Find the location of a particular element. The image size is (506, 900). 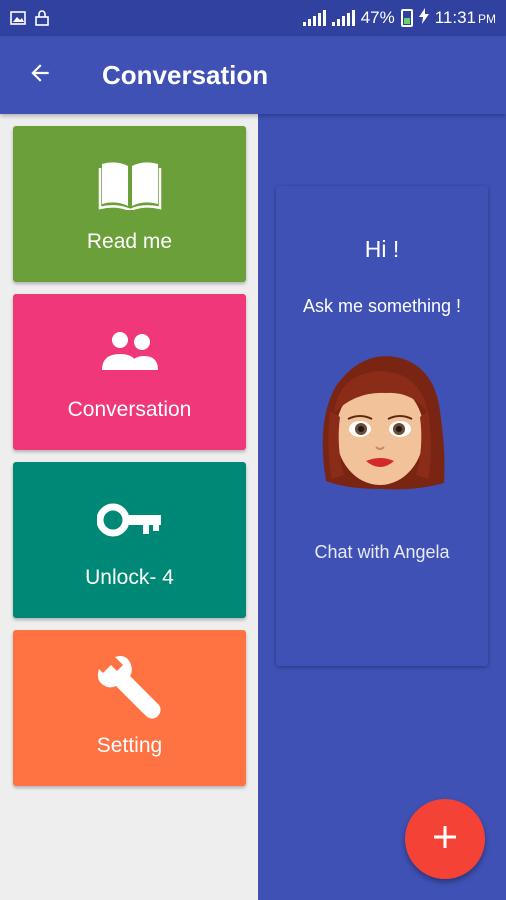

tile-label: Unlock- 4 is located at coordinates (129, 577).